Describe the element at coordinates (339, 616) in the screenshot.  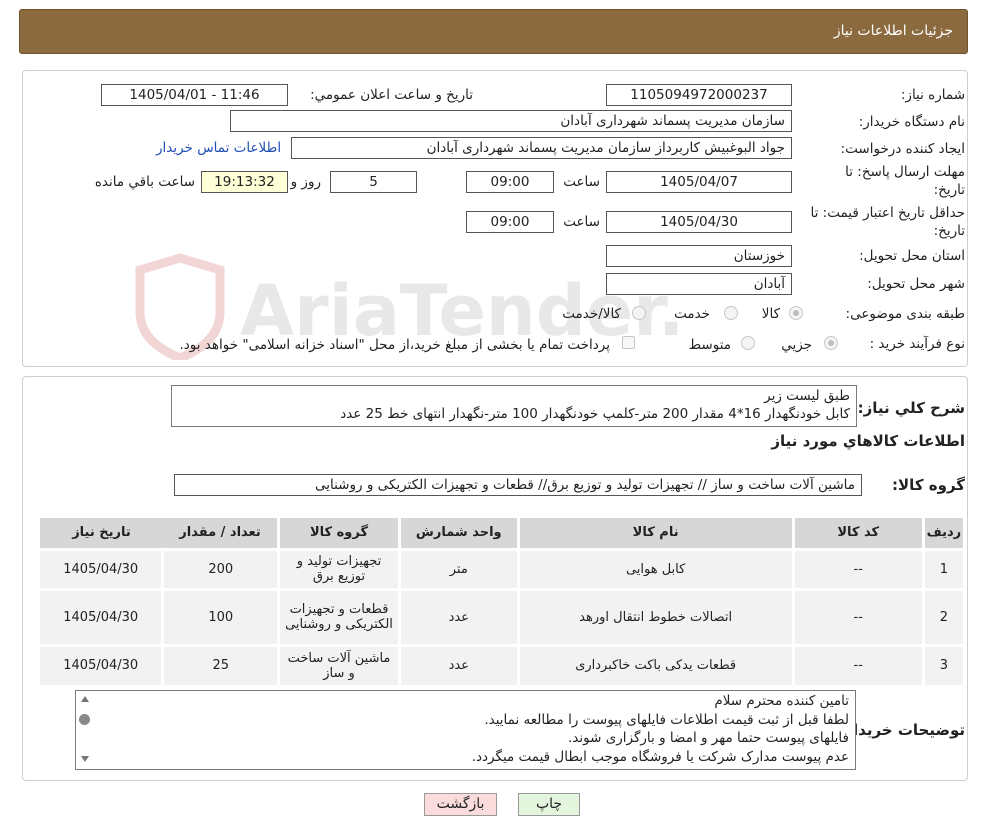
I see `cell-group: قطعات و تجهیزات الکتریکی و روشنایی` at that location.